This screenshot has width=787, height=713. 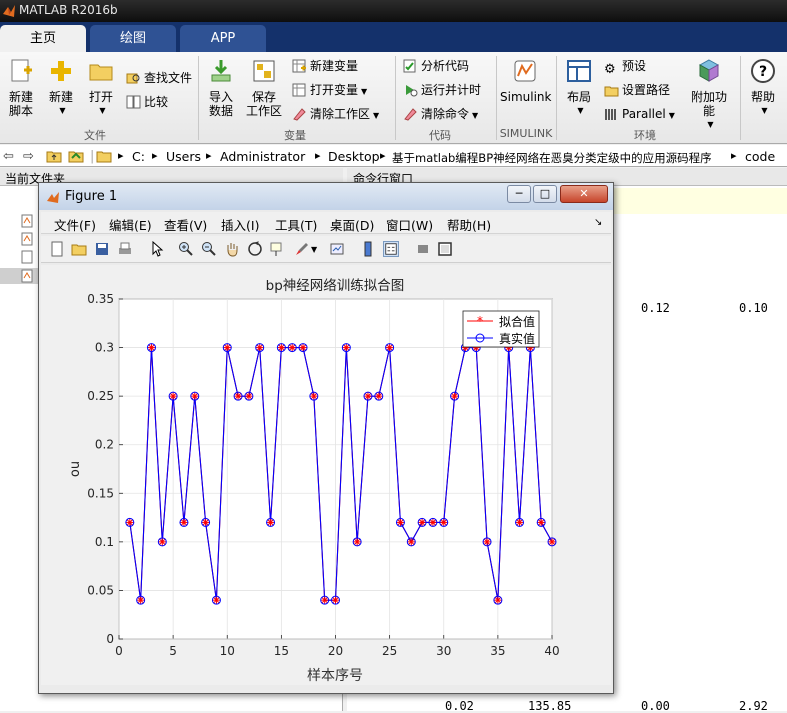 I want to click on preferences-button: ⚙ 预设, so click(x=625, y=67).